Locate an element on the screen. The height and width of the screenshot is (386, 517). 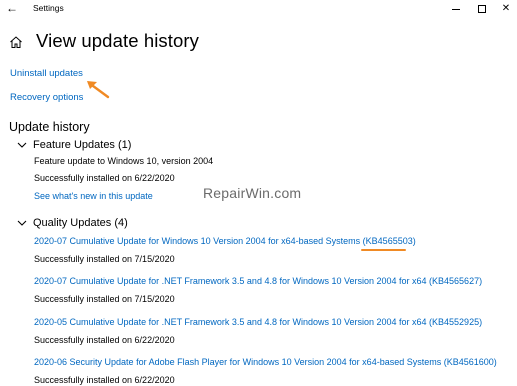
feature-updates-toggle: Feature Updates (1) is located at coordinates (74, 145).